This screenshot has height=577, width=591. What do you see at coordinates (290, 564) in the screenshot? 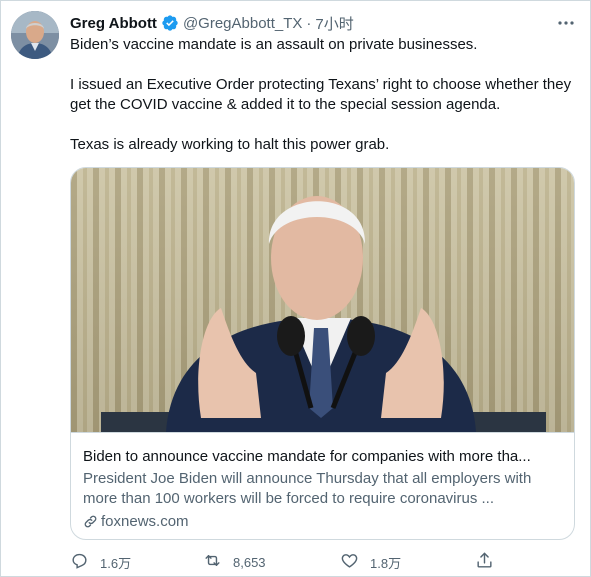
I see `tweet-action-bar: 1.6万 8,653 1.8万` at bounding box center [290, 564].